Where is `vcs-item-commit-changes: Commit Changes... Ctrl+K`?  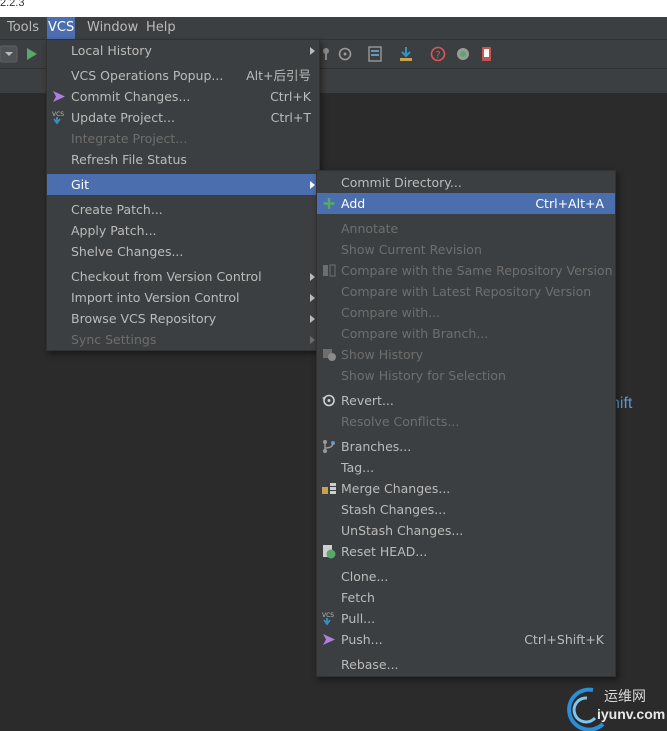
vcs-item-commit-changes: Commit Changes... Ctrl+K is located at coordinates (183, 96).